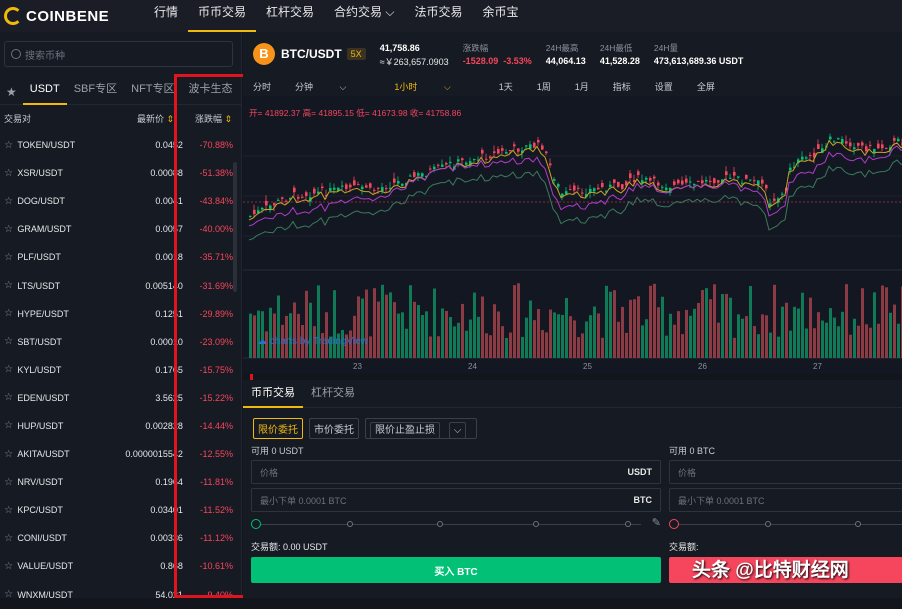 This screenshot has height=609, width=902. I want to click on limit-order-tab: 限价委托, so click(278, 428).